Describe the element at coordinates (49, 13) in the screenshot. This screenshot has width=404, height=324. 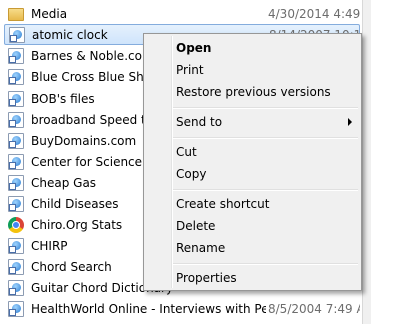
I see `file-name: Media` at that location.